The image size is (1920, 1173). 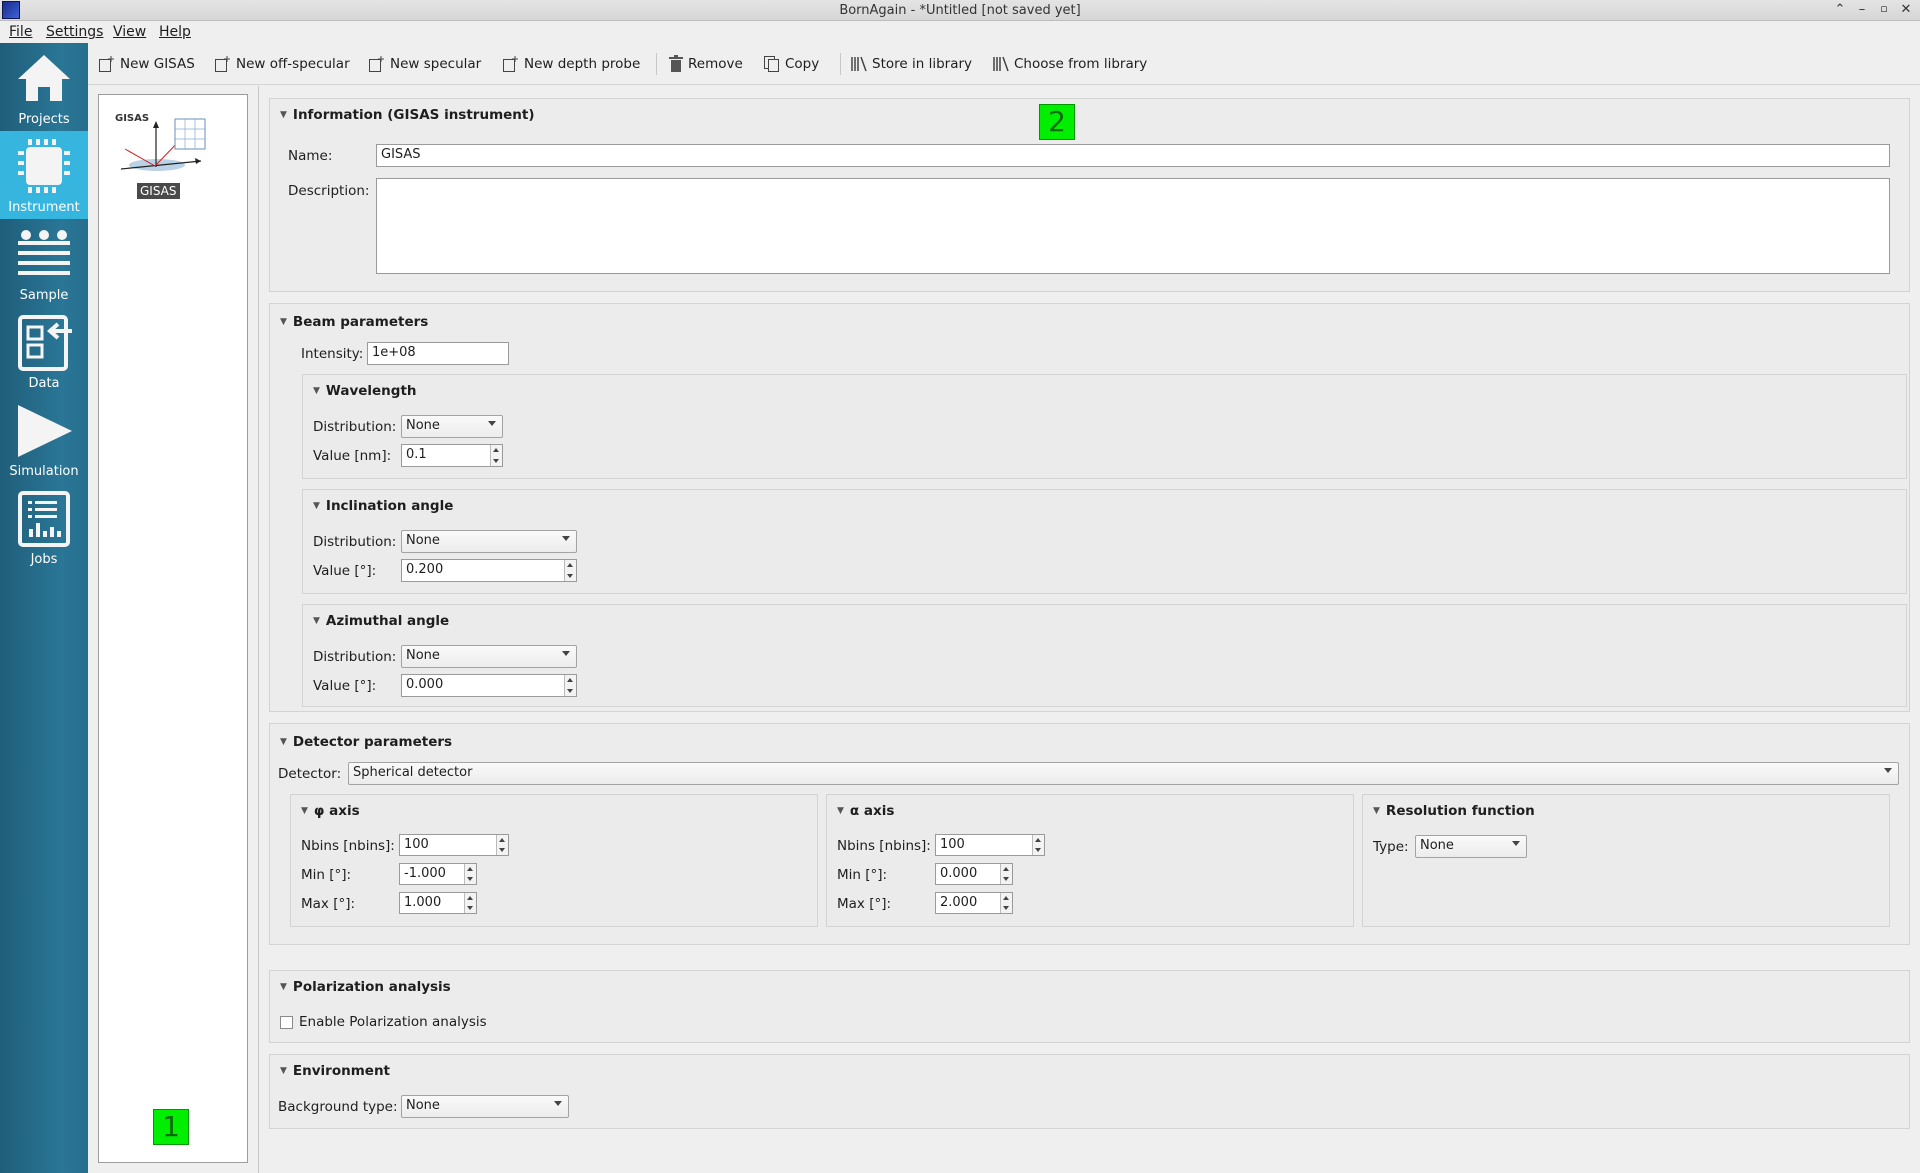 I want to click on store-in-library-button: Store in library, so click(x=911, y=64).